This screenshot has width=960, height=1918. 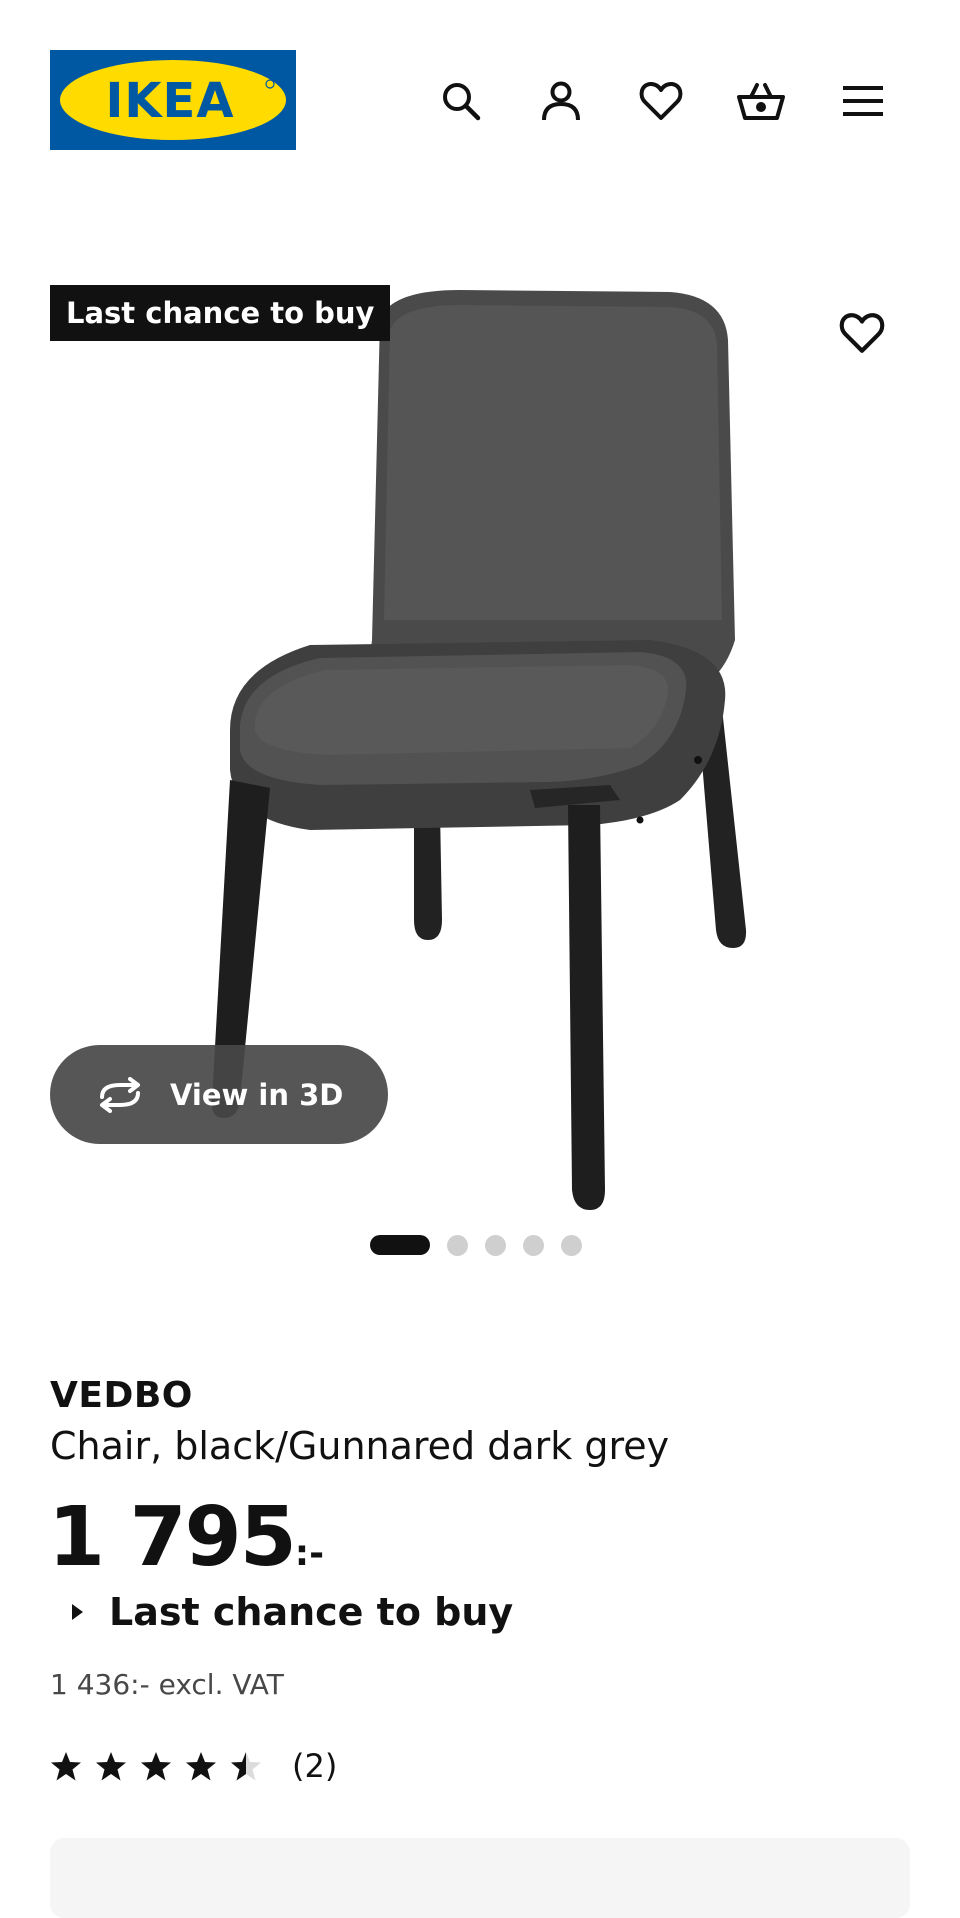 I want to click on view-in-3d-button: View in 3D, so click(x=219, y=1094).